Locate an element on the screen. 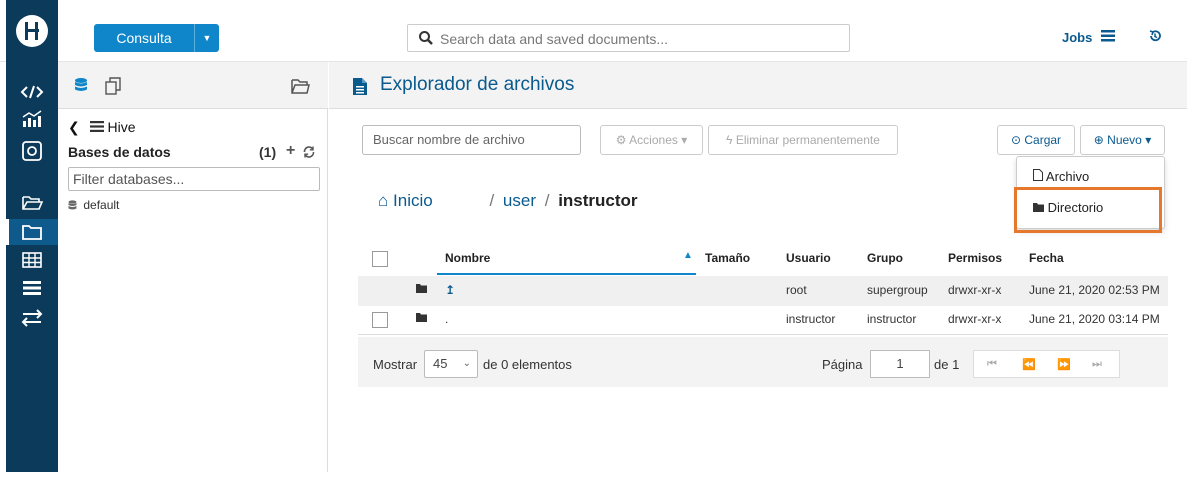  jobs-link: Jobs is located at coordinates (1077, 37).